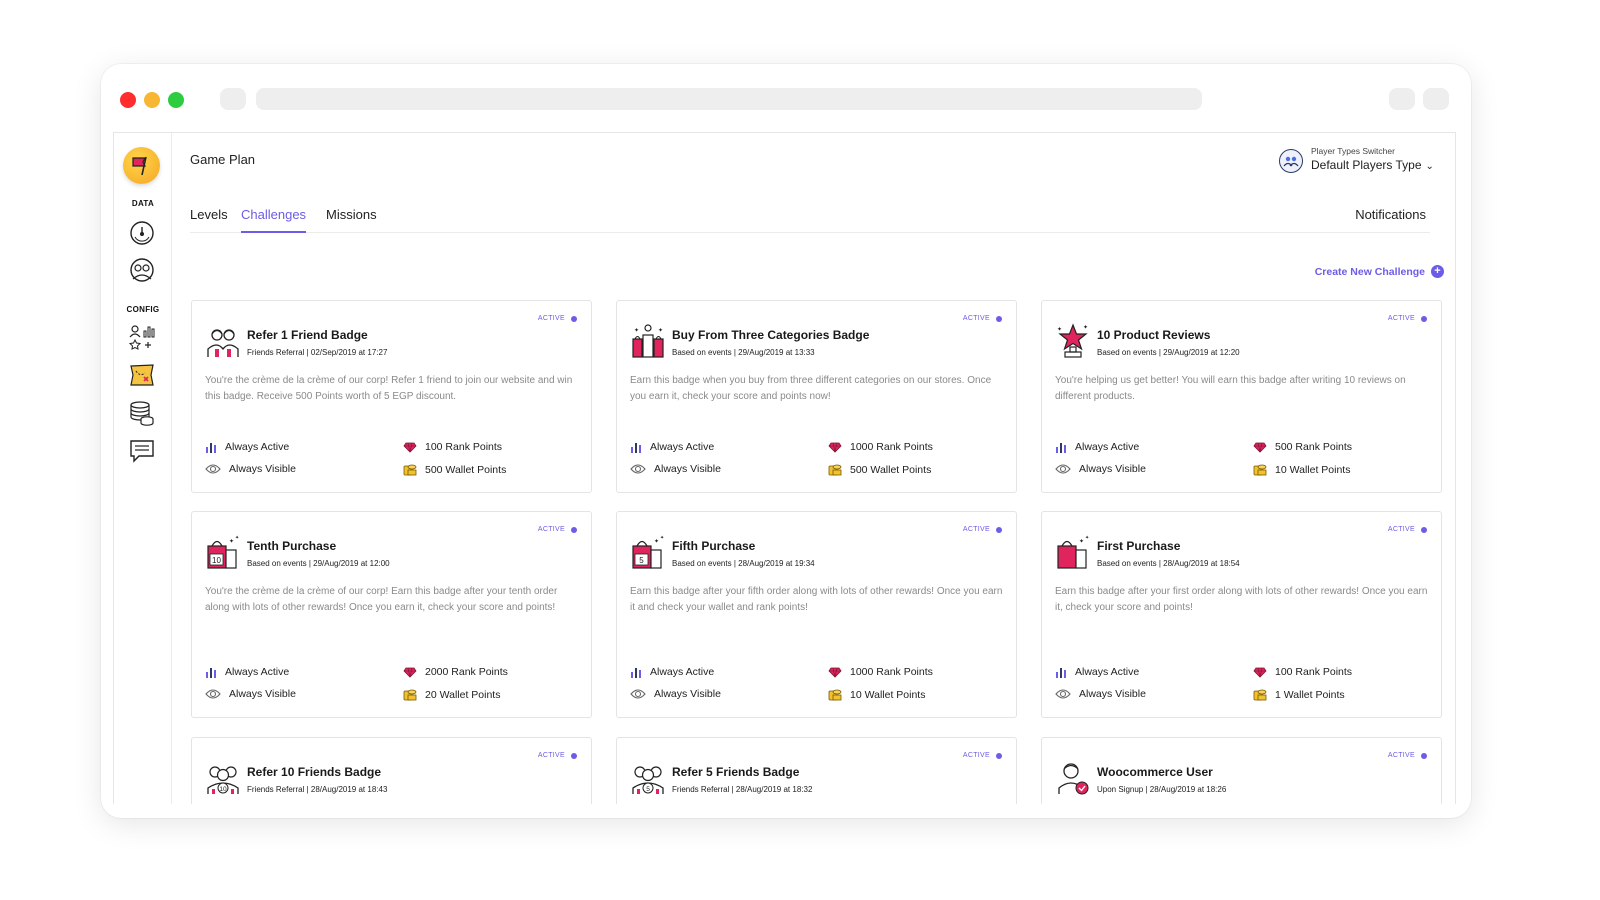 This screenshot has width=1600, height=900. Describe the element at coordinates (223, 778) in the screenshot. I see `referral-group-icon: 10` at that location.